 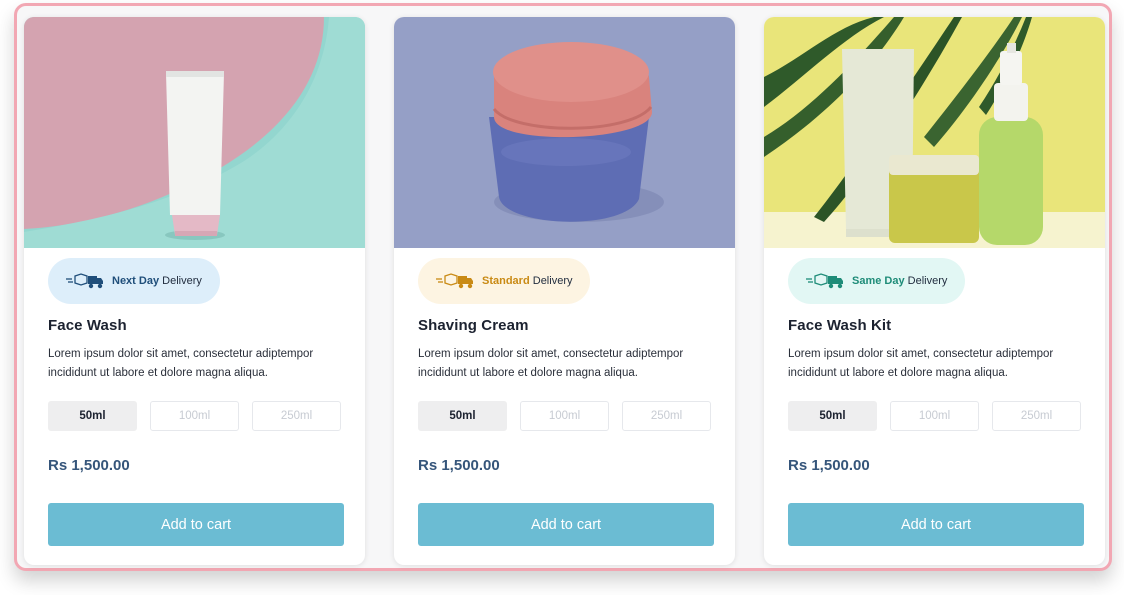 I want to click on delivery-speed: Same Day, so click(x=878, y=281).